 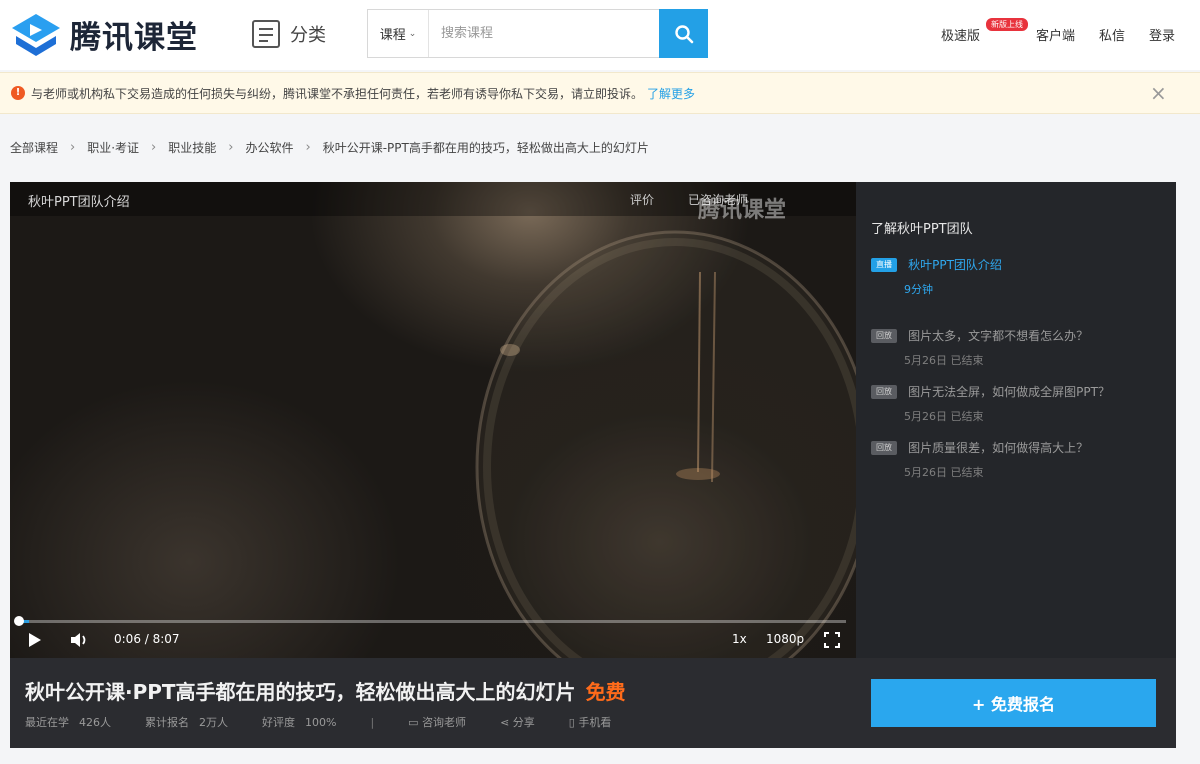 I want to click on notice-learn-more-link: 了解更多, so click(x=671, y=93).